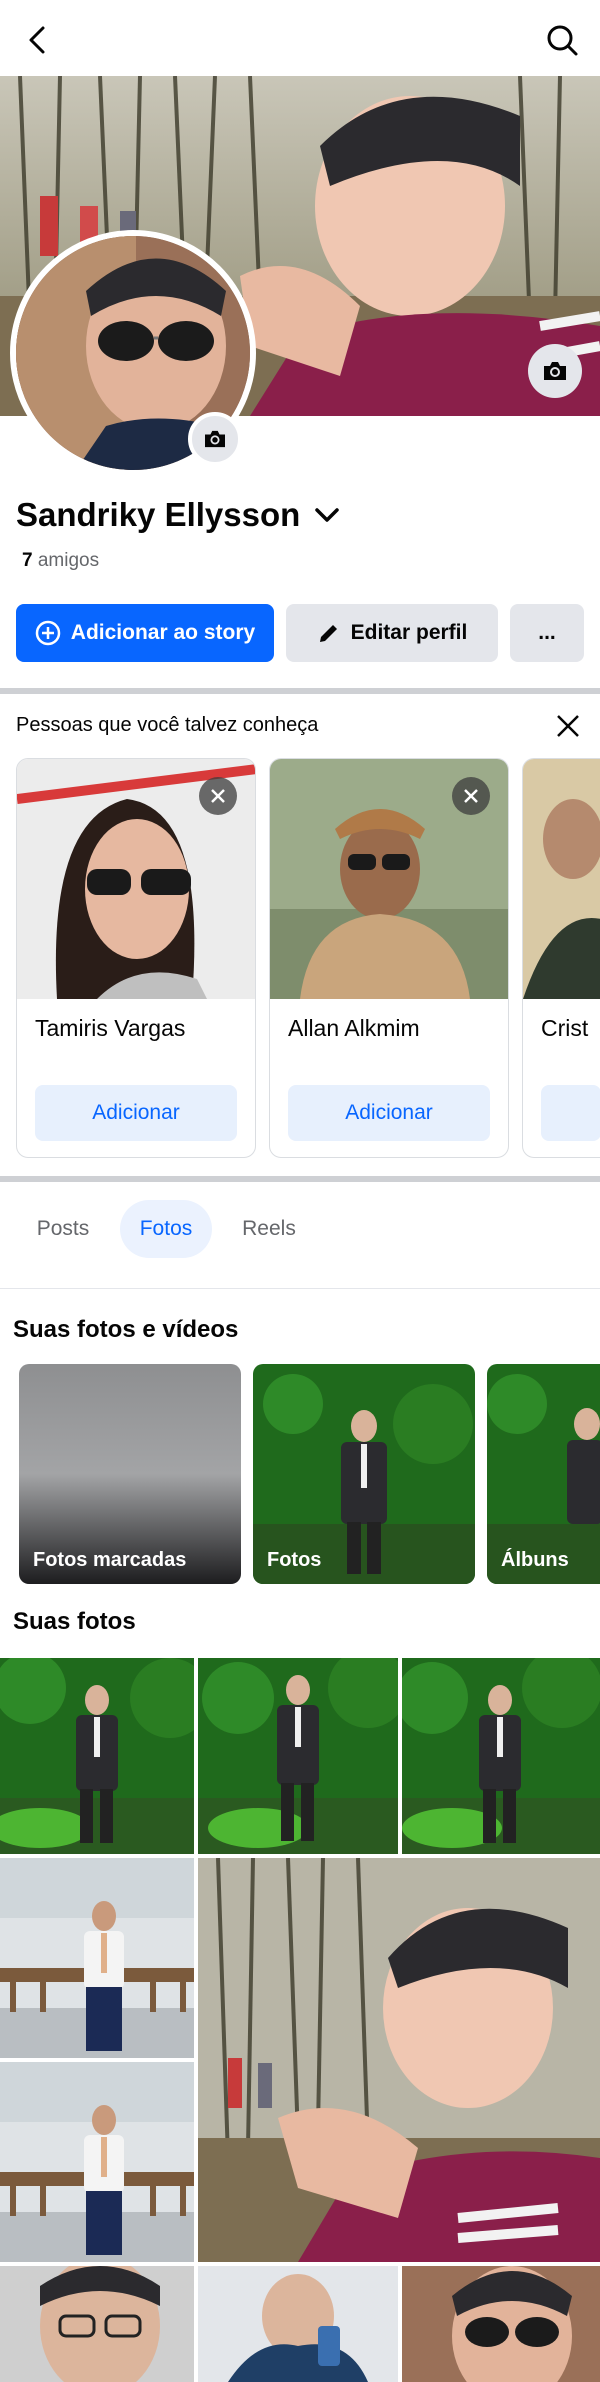 This screenshot has width=600, height=2382. I want to click on tab-reels: Reels, so click(269, 1229).